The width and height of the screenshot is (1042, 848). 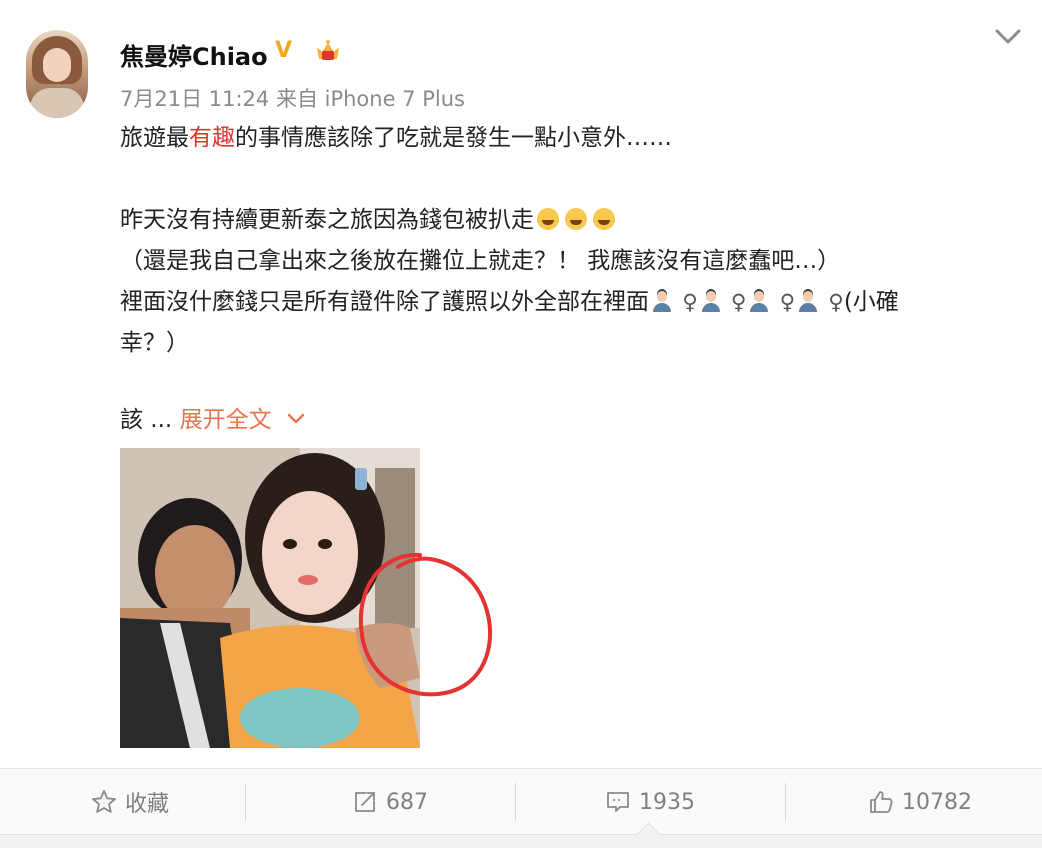 What do you see at coordinates (146, 804) in the screenshot?
I see `favorite-label: 收藏` at bounding box center [146, 804].